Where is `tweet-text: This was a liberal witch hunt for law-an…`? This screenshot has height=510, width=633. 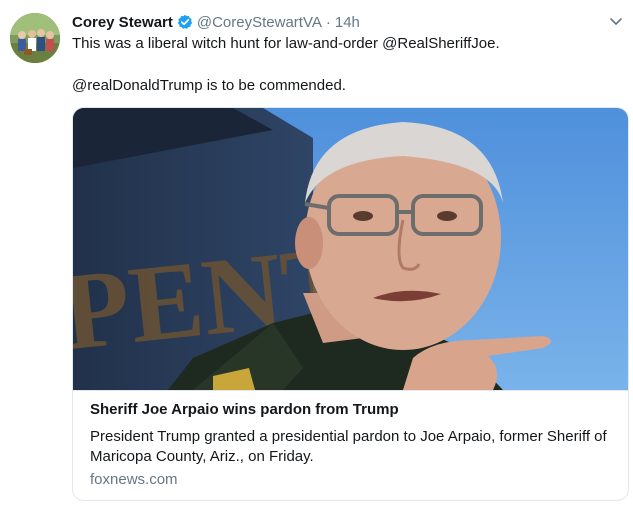
tweet-text: This was a liberal witch hunt for law-an… is located at coordinates (342, 65).